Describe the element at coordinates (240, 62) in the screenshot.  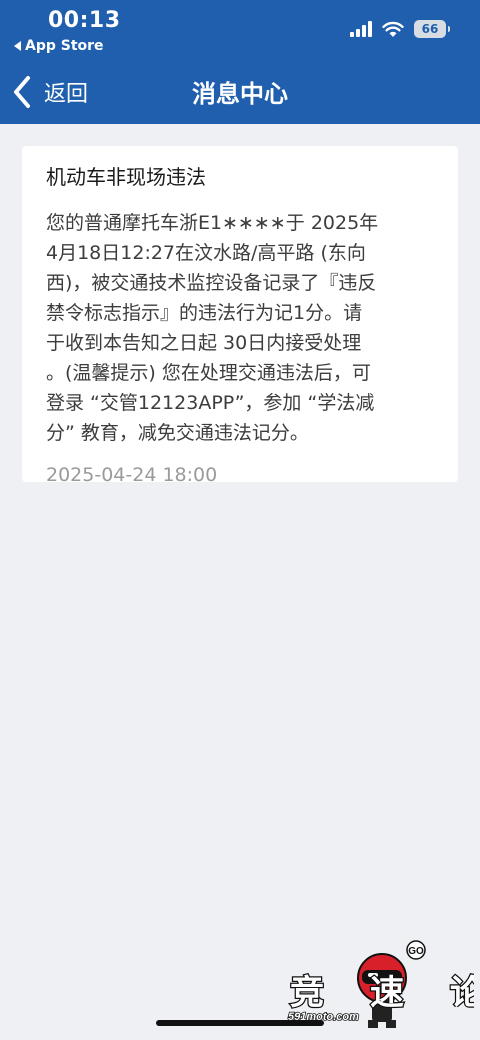
I see `app-header: 00:13 App Store 66 返回 消息中心` at that location.